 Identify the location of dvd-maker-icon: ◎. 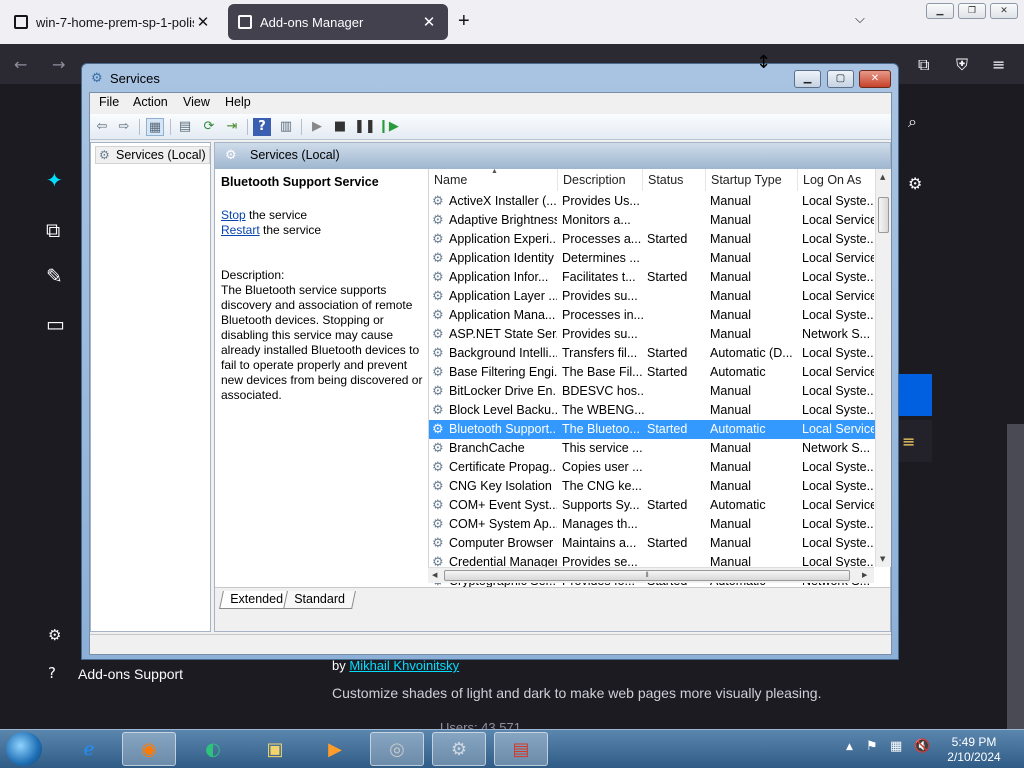
(397, 749).